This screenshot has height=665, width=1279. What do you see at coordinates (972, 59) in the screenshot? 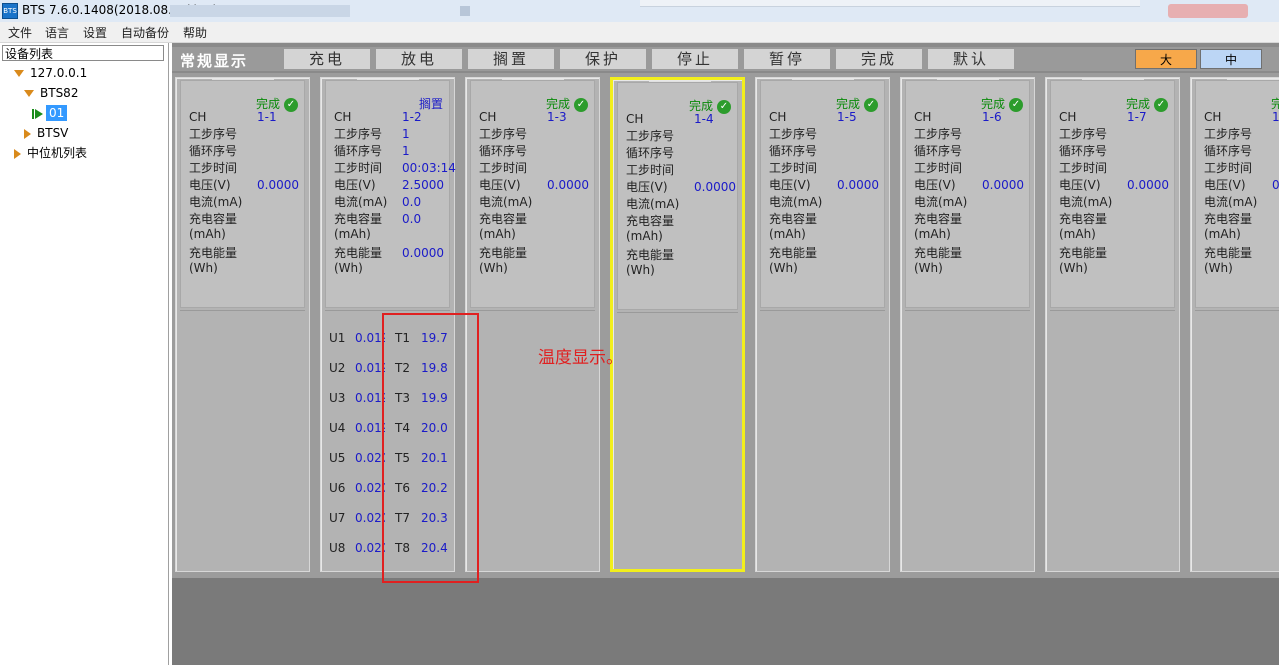
I see `filter-default-button: 默认` at bounding box center [972, 59].